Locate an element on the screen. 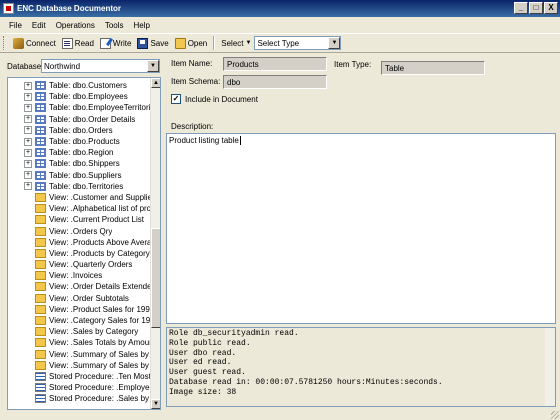 This screenshot has width=560, height=420. log-line: Role public read. is located at coordinates (210, 343).